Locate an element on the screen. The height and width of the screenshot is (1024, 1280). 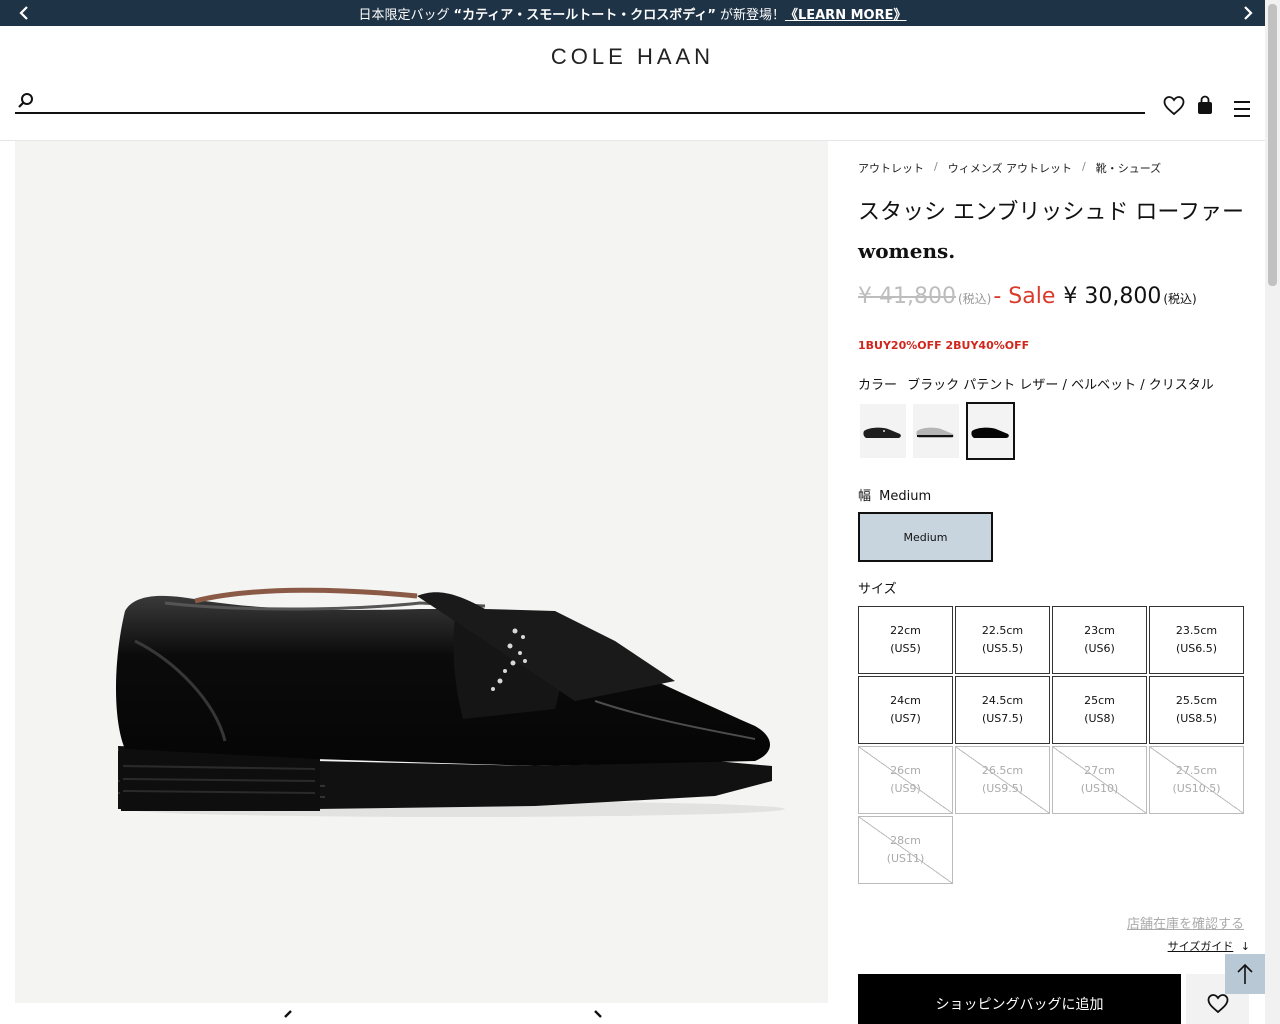
size-us-label: (US10) is located at coordinates (1099, 788).